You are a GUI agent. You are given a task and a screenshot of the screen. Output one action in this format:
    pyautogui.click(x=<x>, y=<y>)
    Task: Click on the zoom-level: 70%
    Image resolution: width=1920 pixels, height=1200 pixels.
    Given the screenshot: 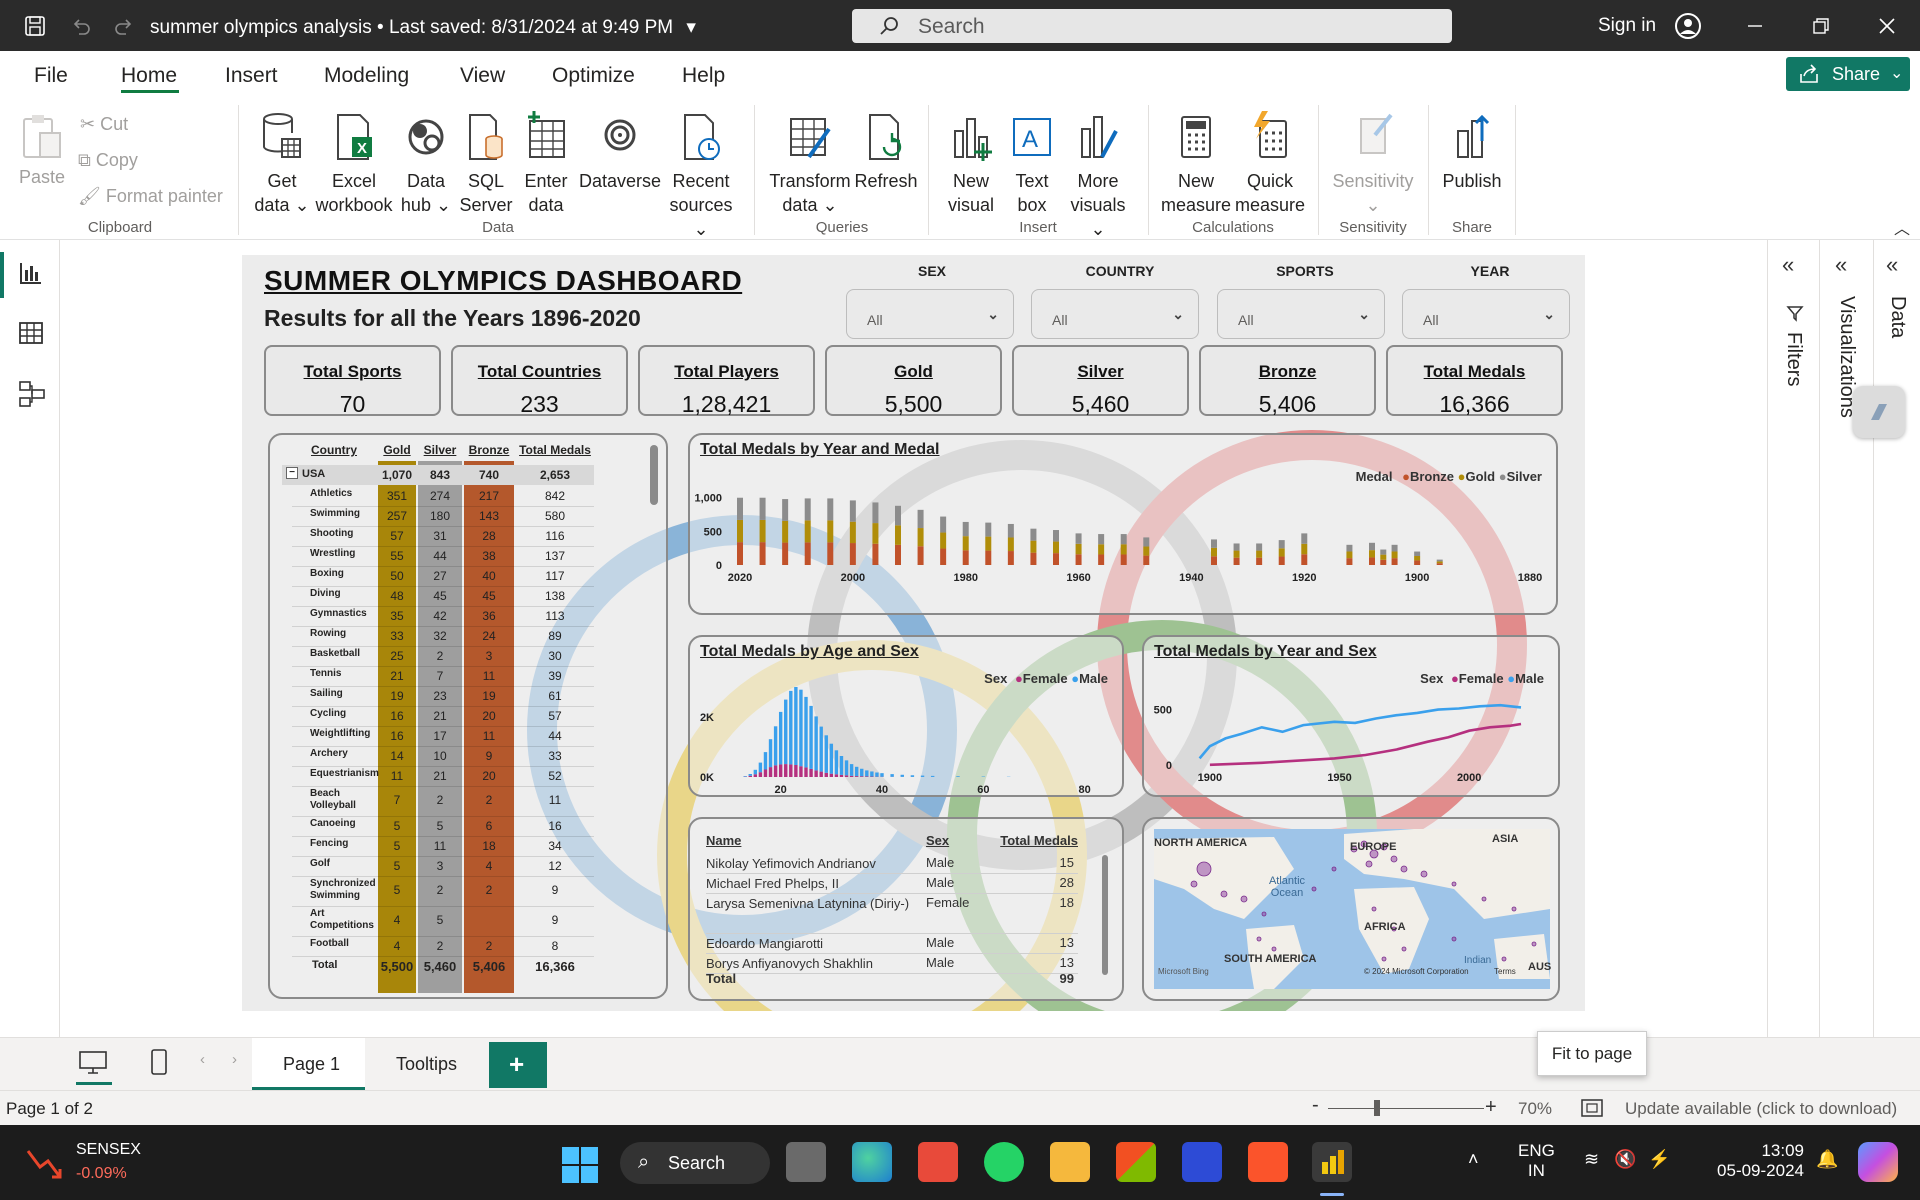 What is the action you would take?
    pyautogui.click(x=1535, y=1109)
    